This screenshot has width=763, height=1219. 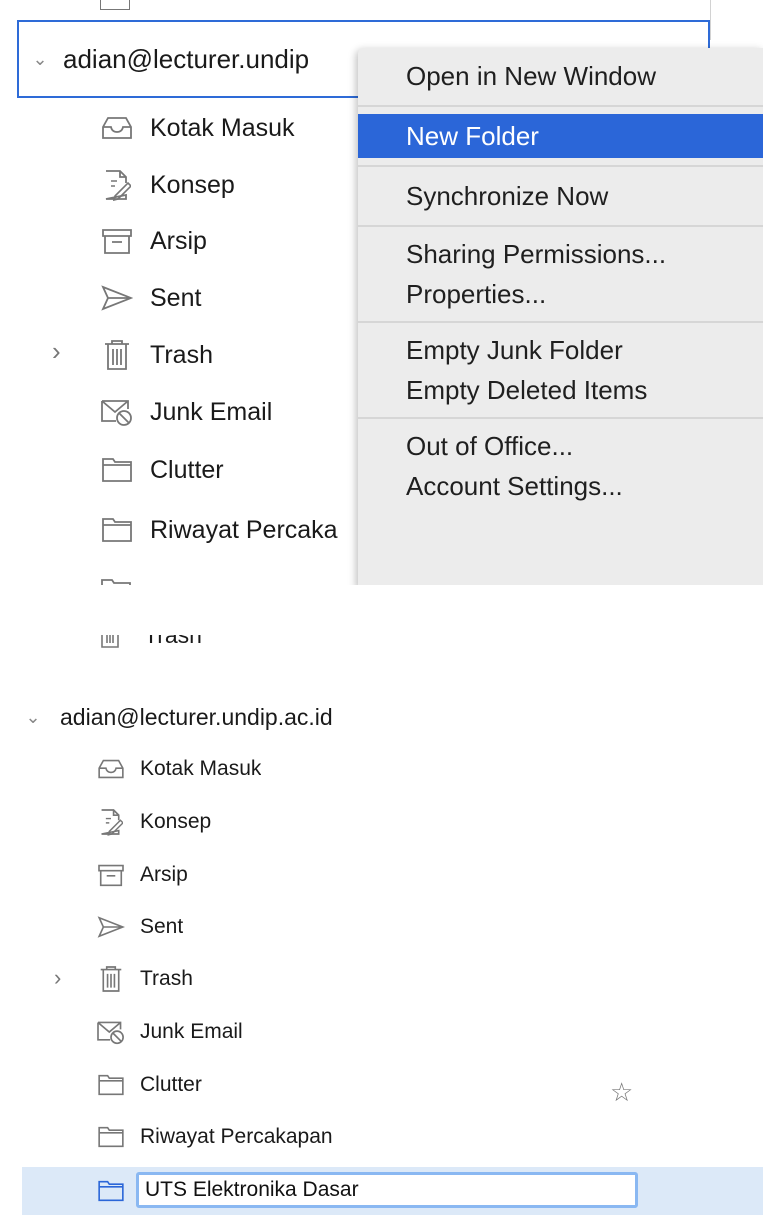 What do you see at coordinates (560, 350) in the screenshot?
I see `menu-empty-junk-folder: Empty Junk Folder` at bounding box center [560, 350].